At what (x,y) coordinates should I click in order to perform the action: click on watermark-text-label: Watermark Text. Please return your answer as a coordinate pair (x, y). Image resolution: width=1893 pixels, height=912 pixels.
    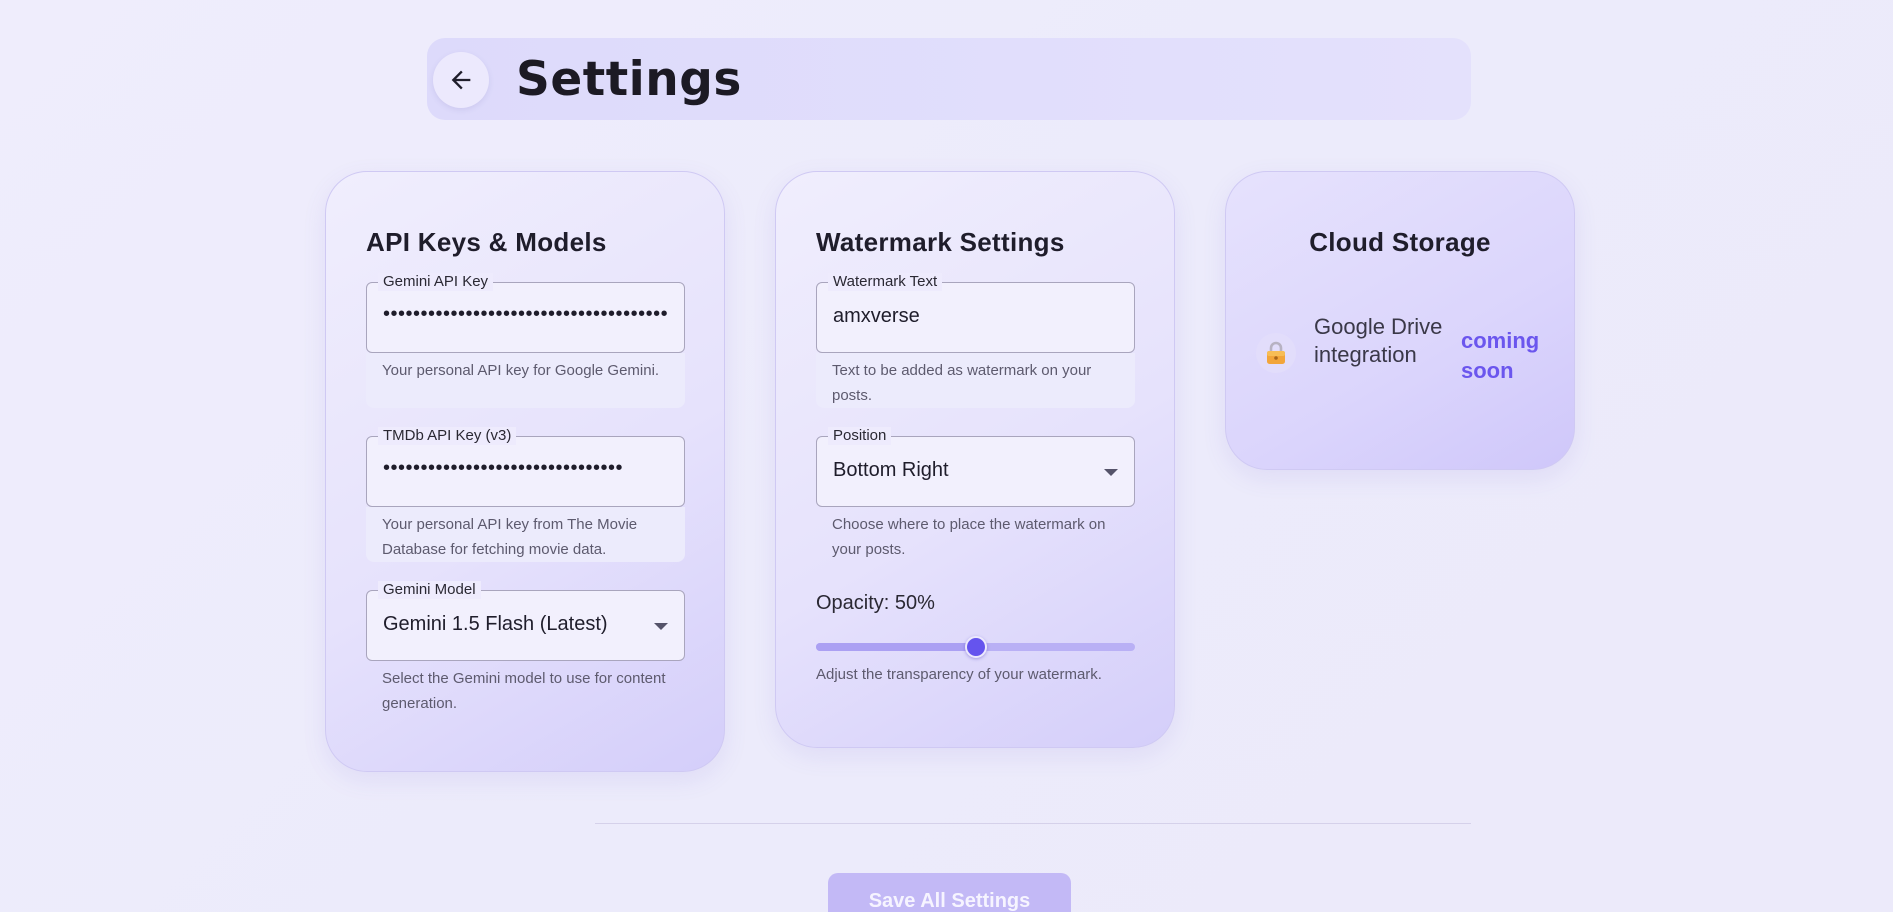
    Looking at the image, I should click on (885, 282).